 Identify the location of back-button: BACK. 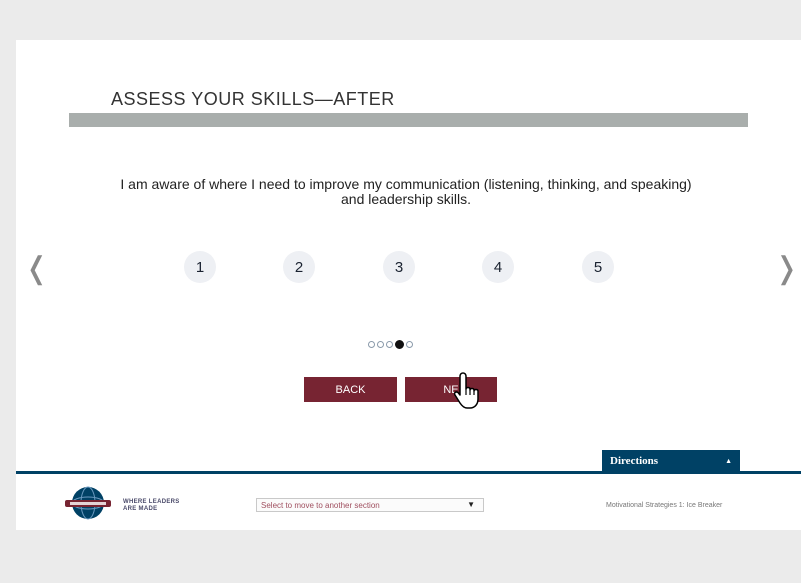
(350, 389).